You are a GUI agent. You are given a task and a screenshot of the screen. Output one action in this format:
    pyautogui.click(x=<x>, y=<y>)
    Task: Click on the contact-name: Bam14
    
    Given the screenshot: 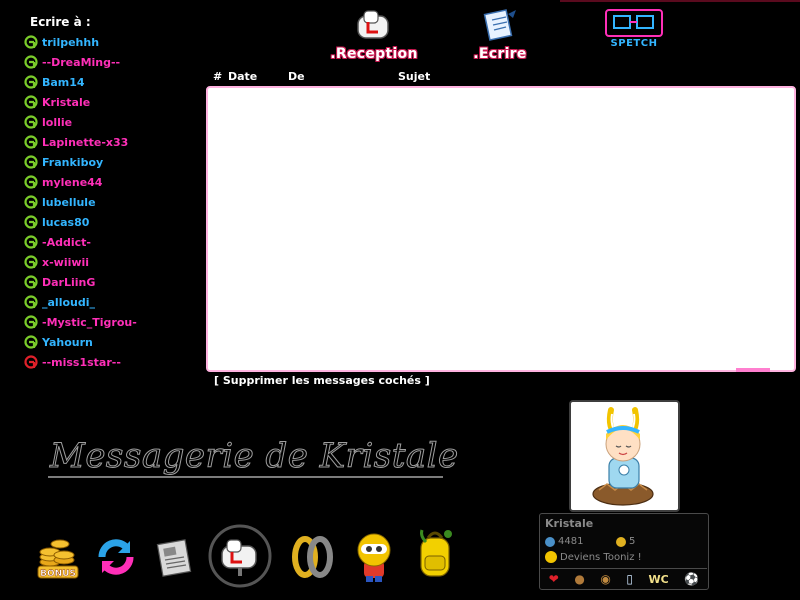 What is the action you would take?
    pyautogui.click(x=63, y=82)
    